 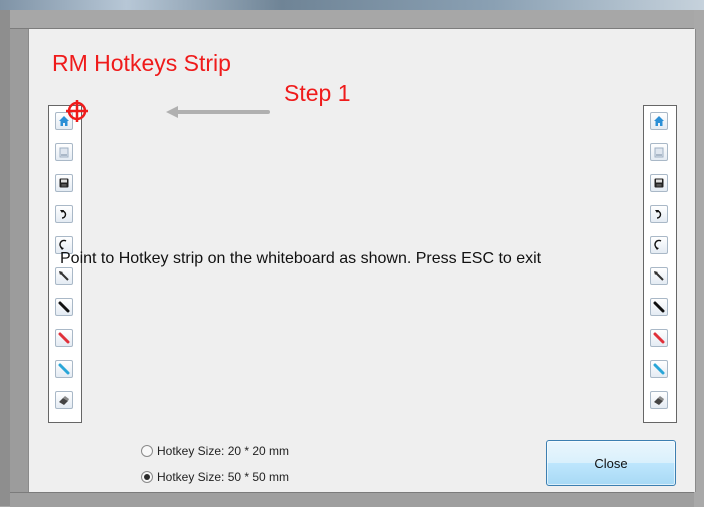 I want to click on dialog-title: RM Hotkeys Strip, so click(x=141, y=63).